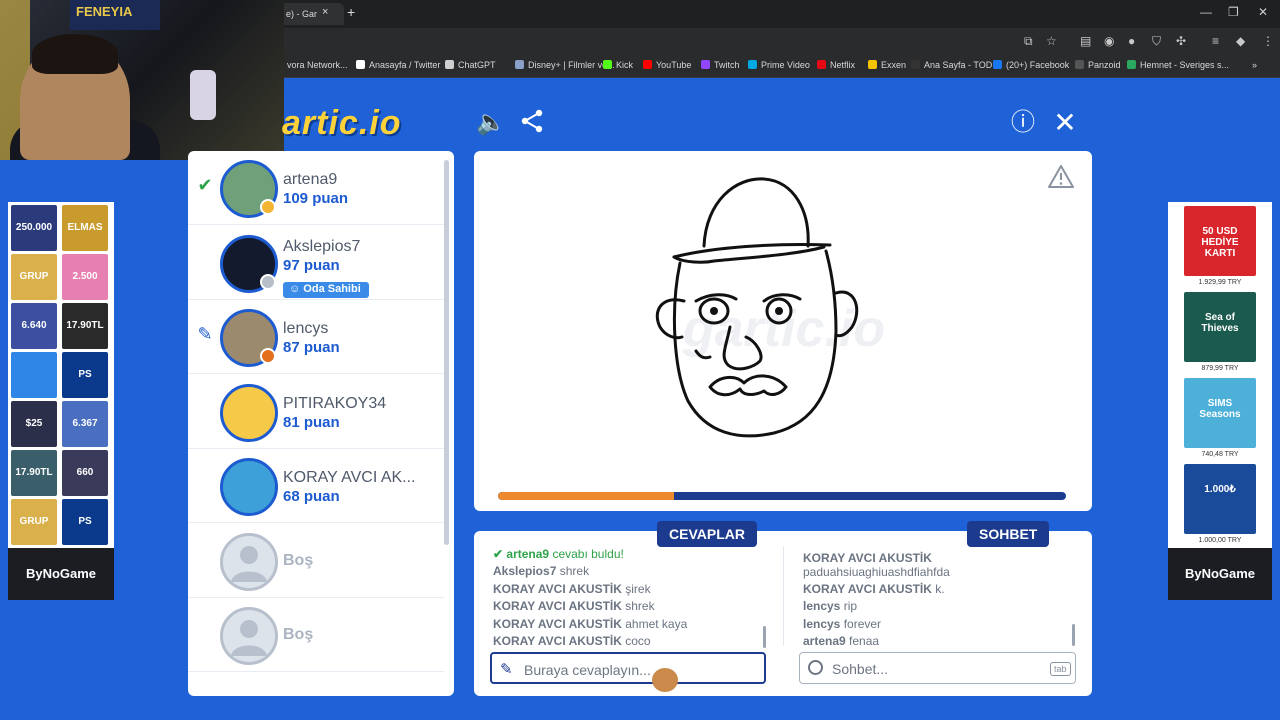 The height and width of the screenshot is (720, 1280). I want to click on bookmark-item: Ana Sayfa - TOD, so click(951, 65).